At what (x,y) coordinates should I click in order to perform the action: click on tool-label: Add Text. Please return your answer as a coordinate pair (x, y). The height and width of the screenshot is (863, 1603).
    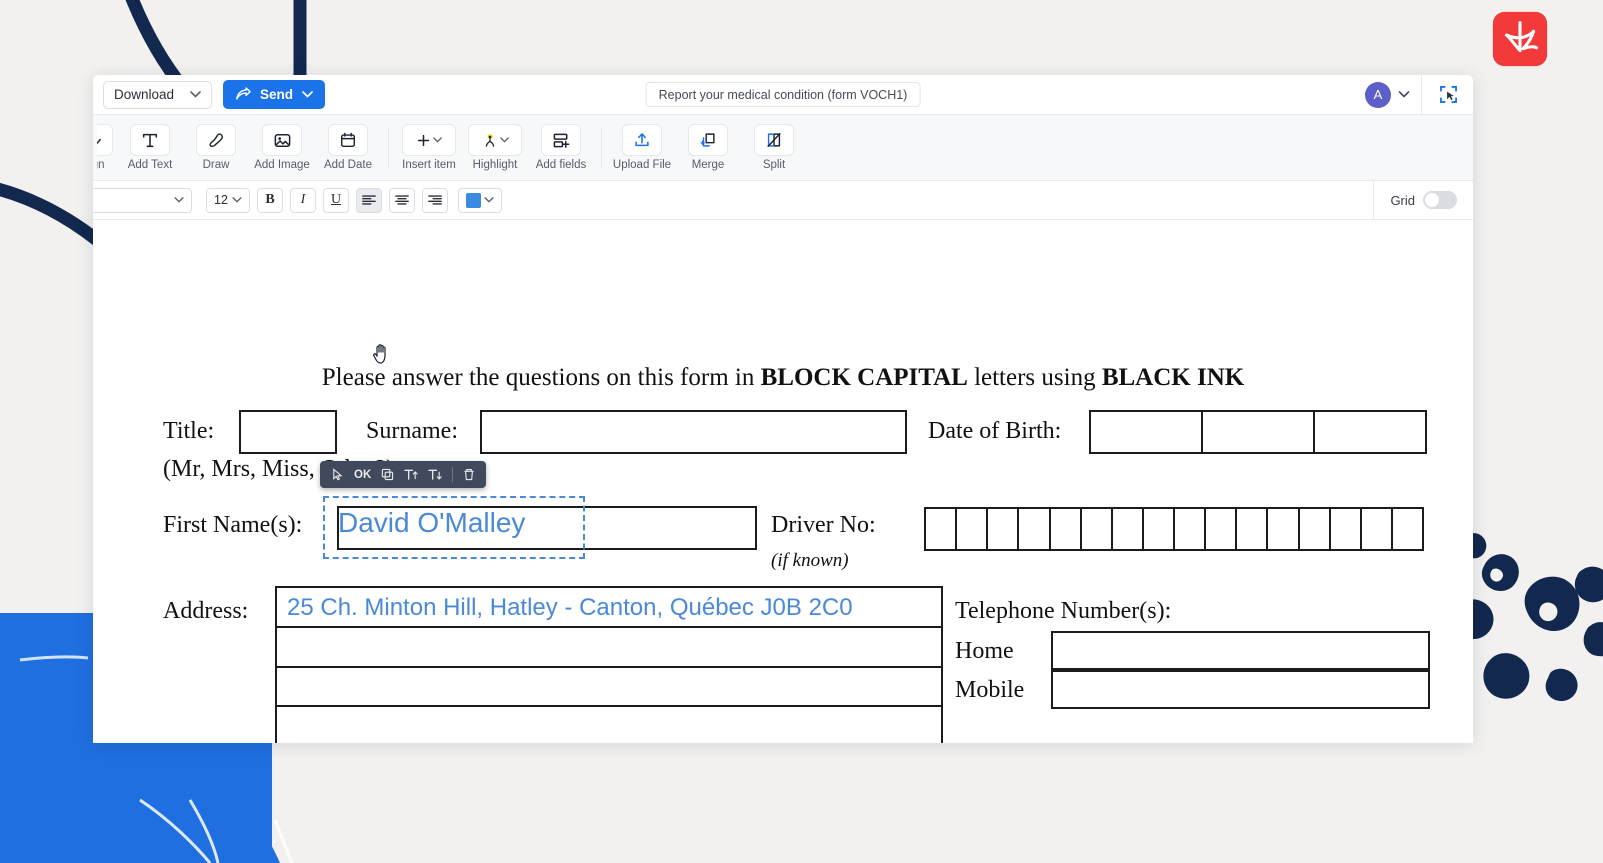
    Looking at the image, I should click on (150, 165).